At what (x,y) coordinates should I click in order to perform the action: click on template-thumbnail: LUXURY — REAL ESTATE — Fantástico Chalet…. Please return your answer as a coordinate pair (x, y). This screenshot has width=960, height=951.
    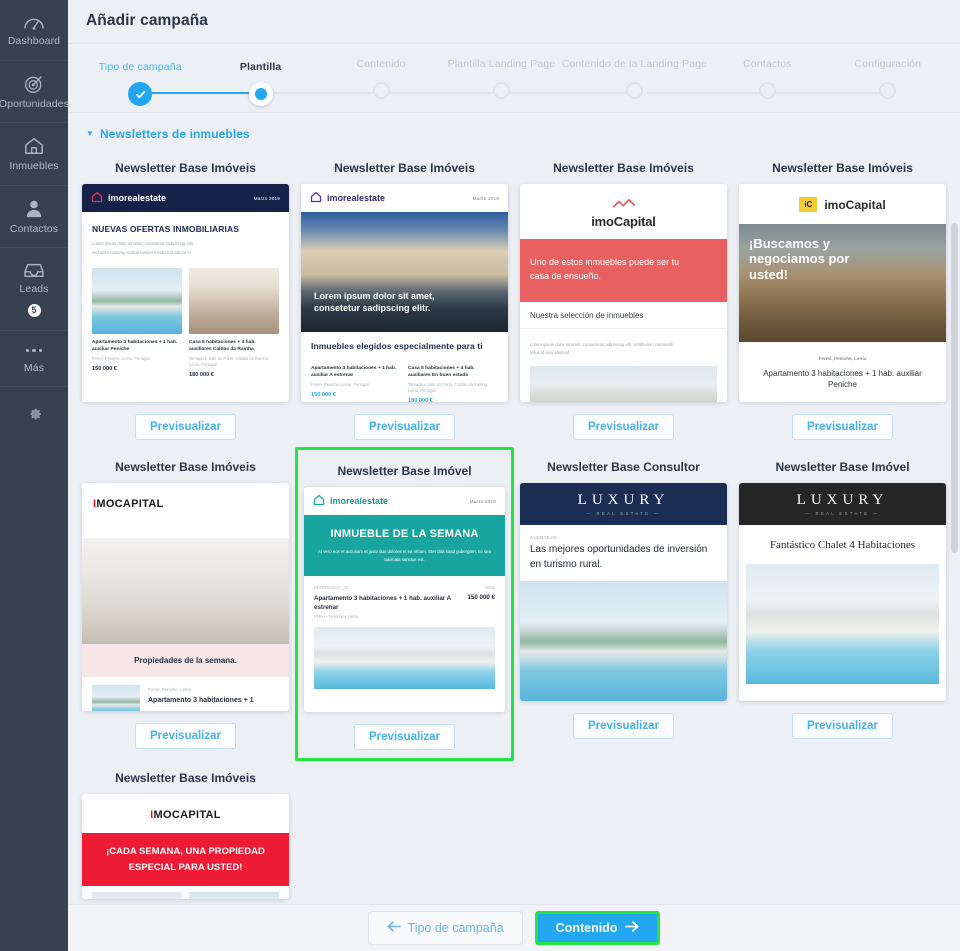
    Looking at the image, I should click on (842, 592).